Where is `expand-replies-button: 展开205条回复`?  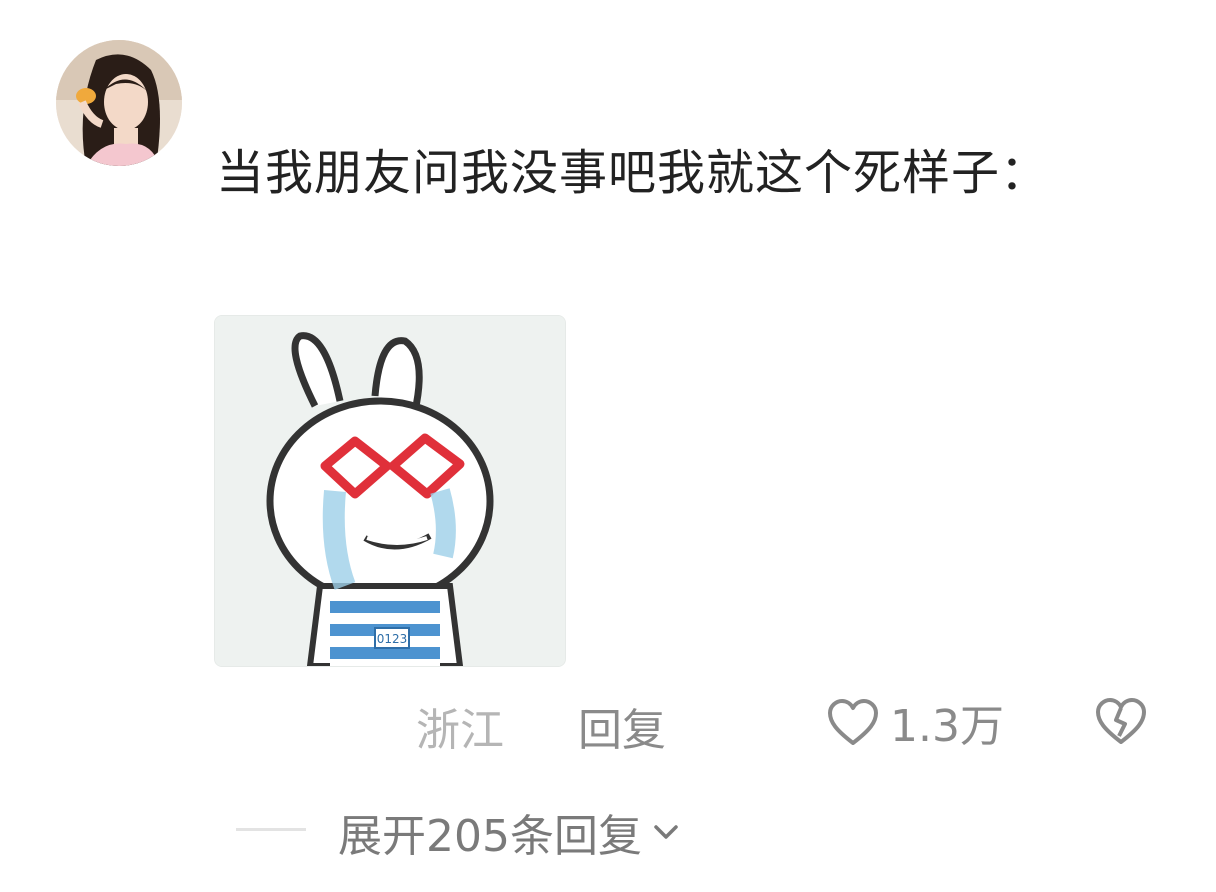 expand-replies-button: 展开205条回复 is located at coordinates (511, 832).